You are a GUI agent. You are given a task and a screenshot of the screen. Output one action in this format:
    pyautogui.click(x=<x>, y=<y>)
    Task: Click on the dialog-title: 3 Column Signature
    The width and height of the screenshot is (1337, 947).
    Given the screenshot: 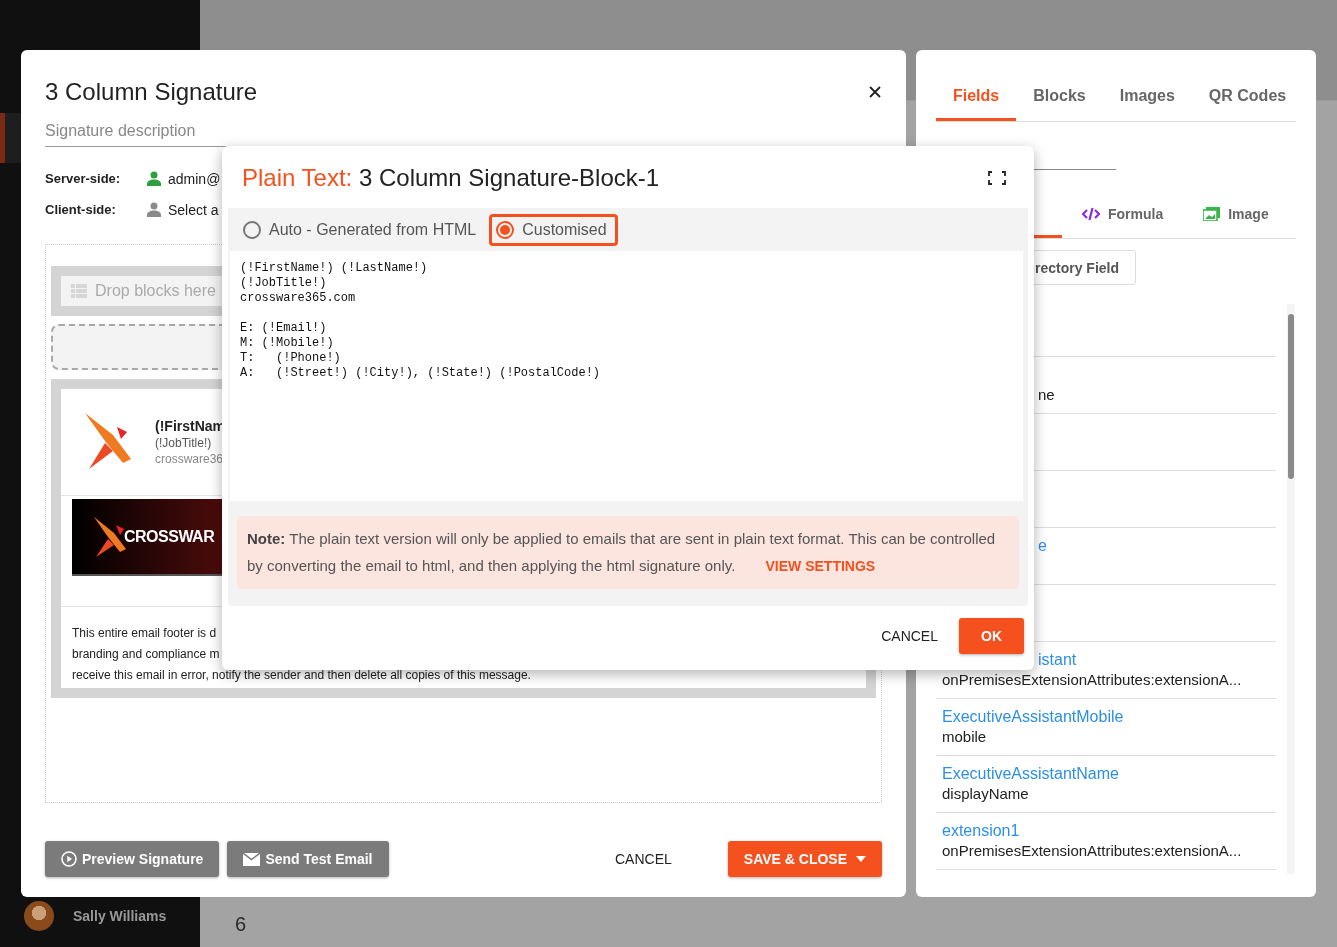 What is the action you would take?
    pyautogui.click(x=151, y=92)
    